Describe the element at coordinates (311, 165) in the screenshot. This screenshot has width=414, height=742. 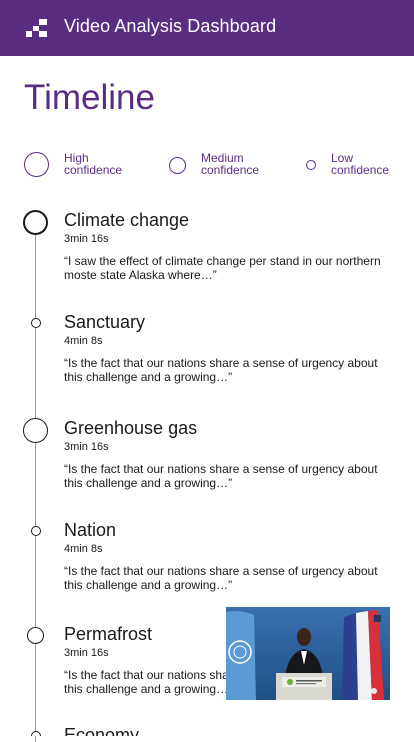
I see `low-confidence-circle-icon` at that location.